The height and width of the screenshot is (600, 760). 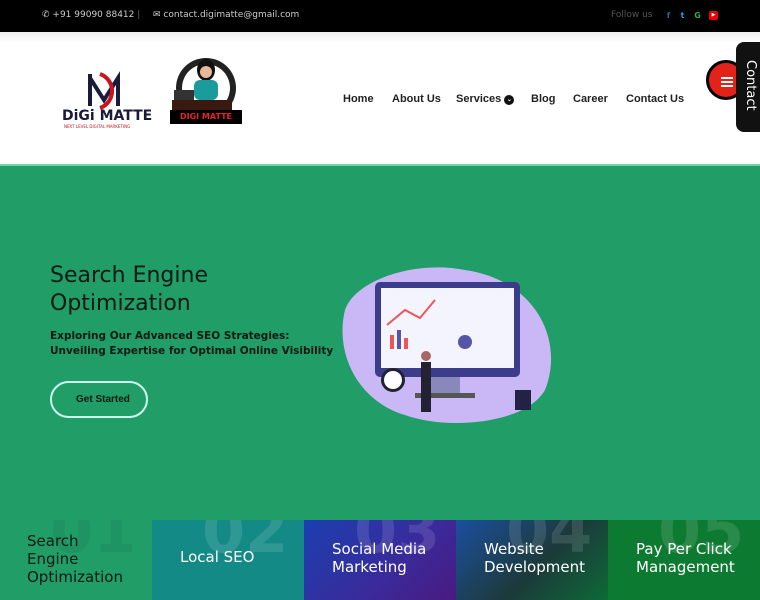 I want to click on tile-website-dev: 04 Website Development, so click(x=532, y=560).